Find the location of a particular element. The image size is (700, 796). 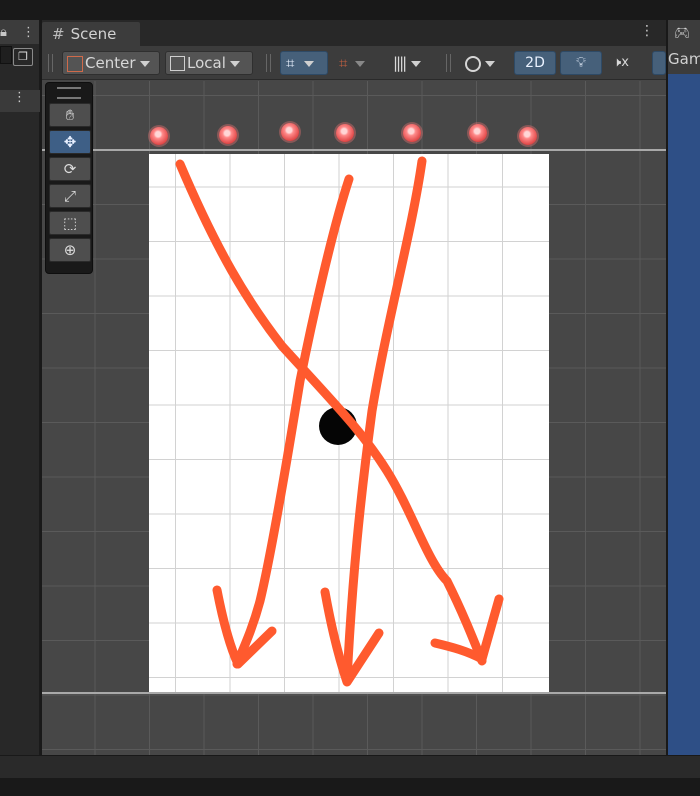

mode-2d-label: 2D is located at coordinates (535, 63).